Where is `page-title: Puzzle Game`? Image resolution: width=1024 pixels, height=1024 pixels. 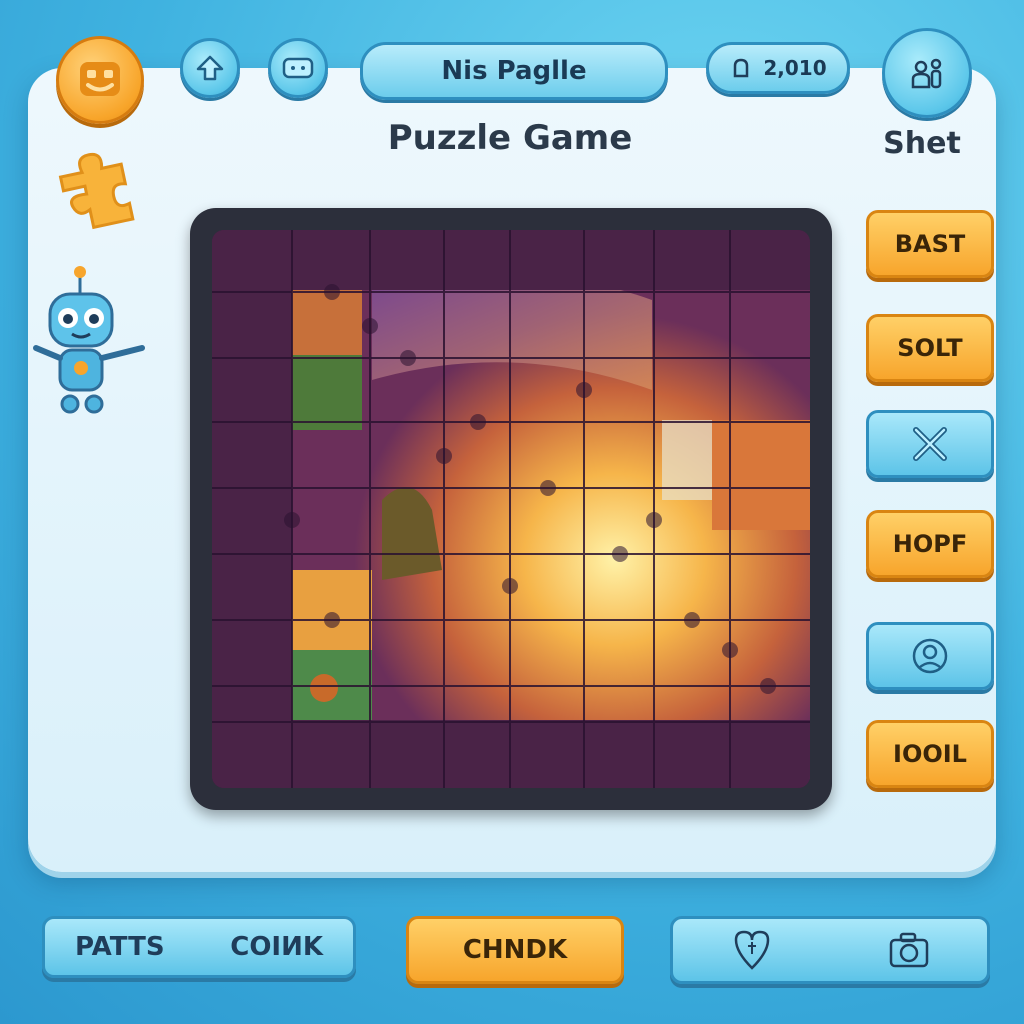
page-title: Puzzle Game is located at coordinates (510, 138).